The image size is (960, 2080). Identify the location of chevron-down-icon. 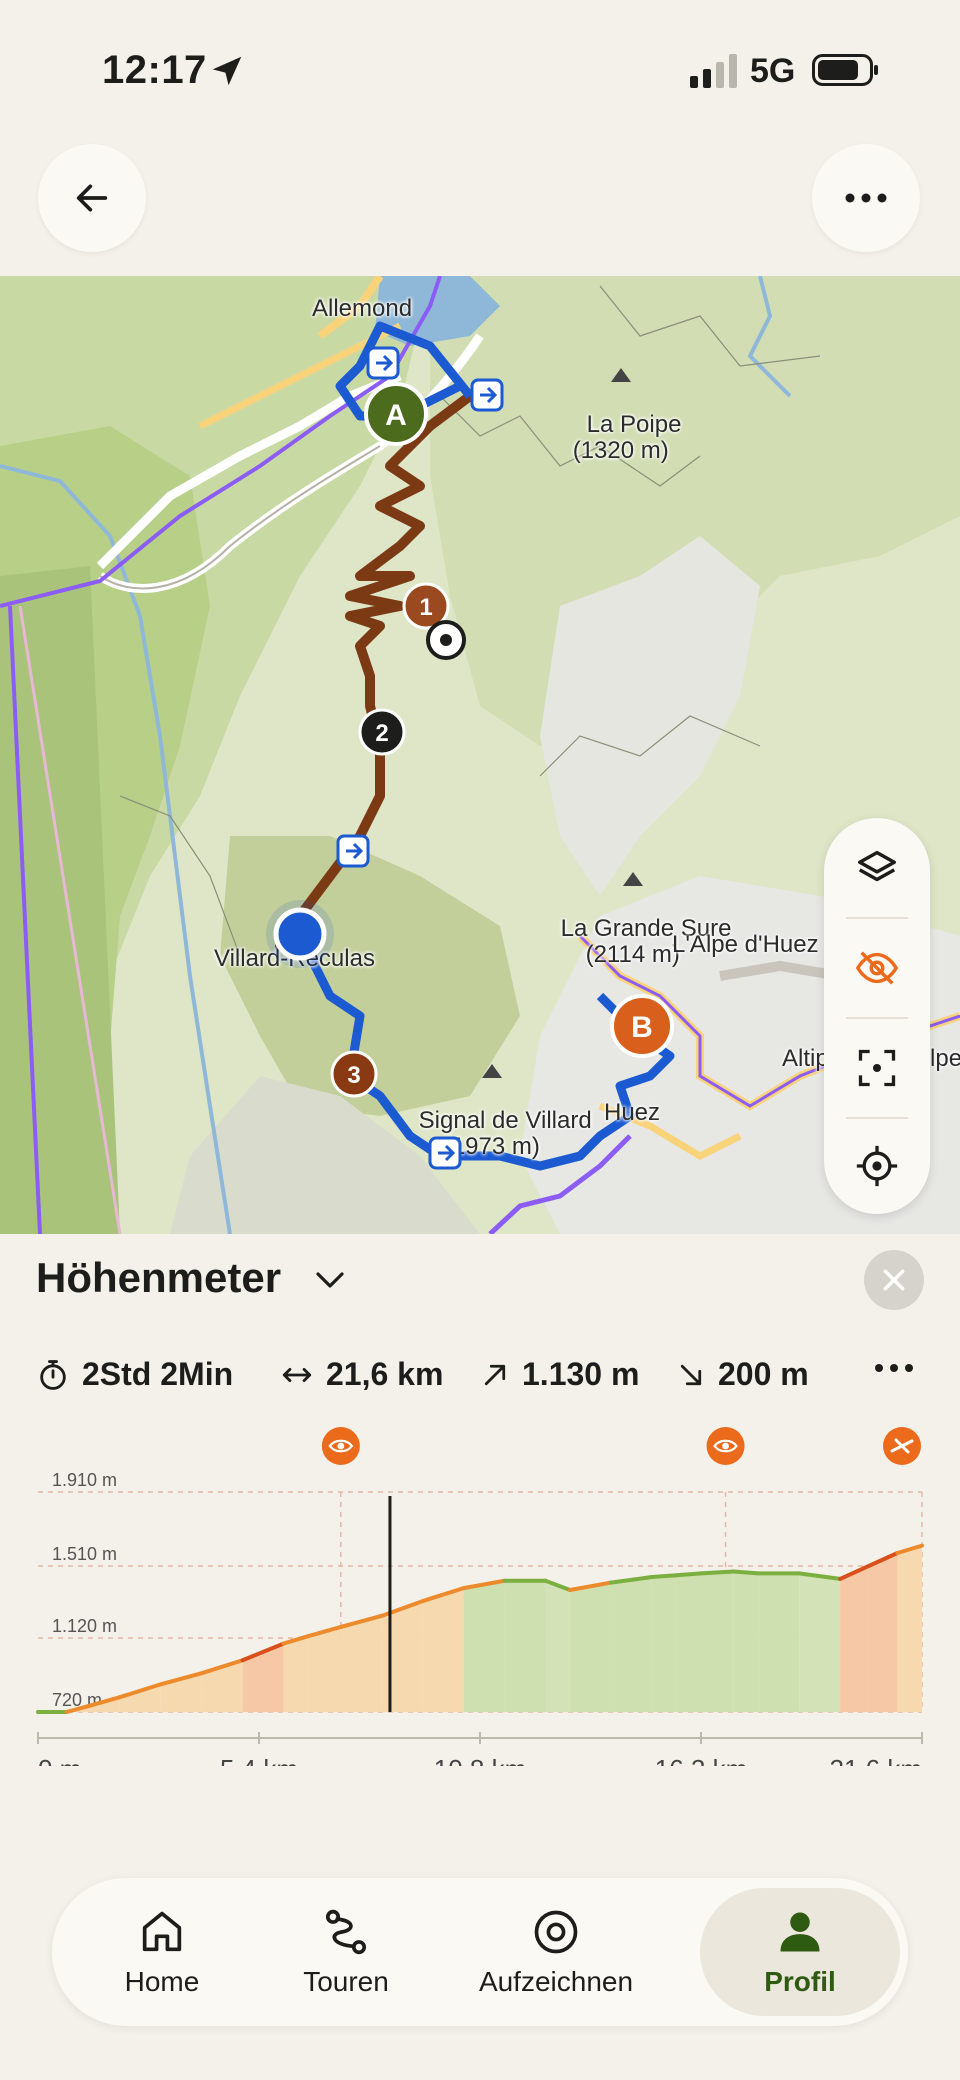
(330, 1280).